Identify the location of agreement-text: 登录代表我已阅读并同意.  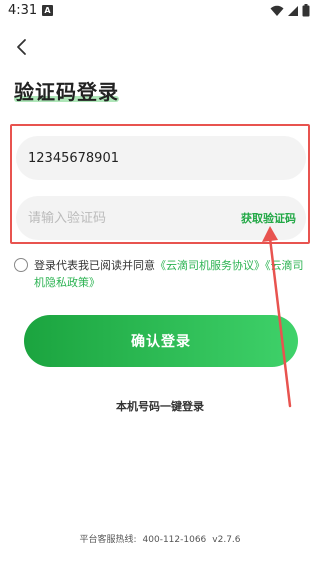
(94, 265).